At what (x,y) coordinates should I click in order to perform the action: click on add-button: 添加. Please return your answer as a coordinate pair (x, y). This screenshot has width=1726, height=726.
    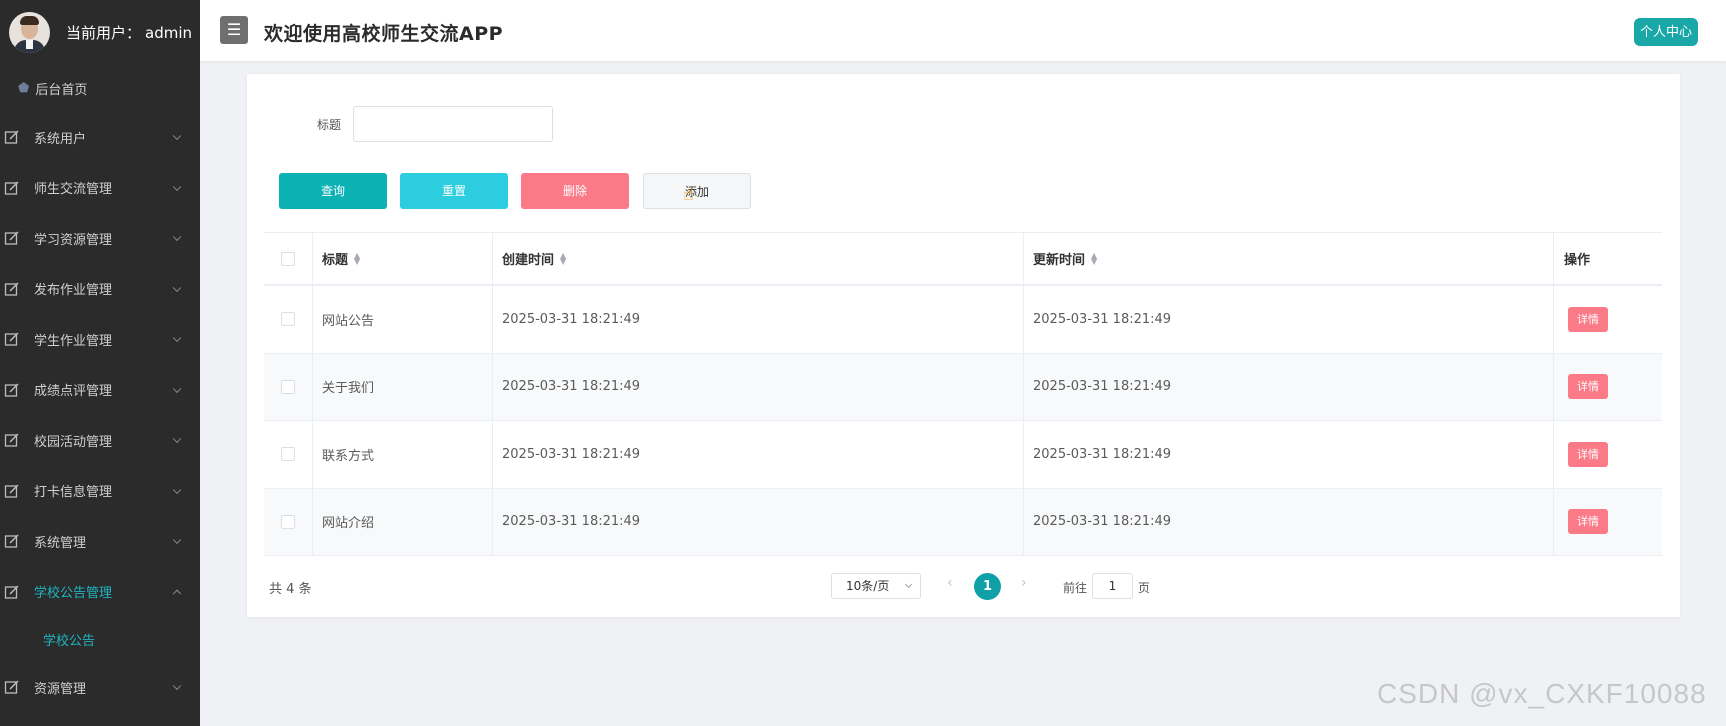
    Looking at the image, I should click on (697, 191).